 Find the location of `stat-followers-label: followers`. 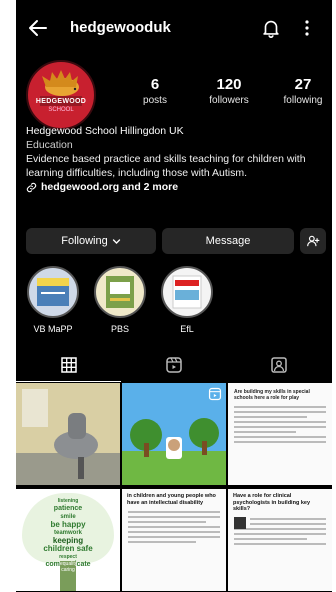

stat-followers-label: followers is located at coordinates (229, 100).